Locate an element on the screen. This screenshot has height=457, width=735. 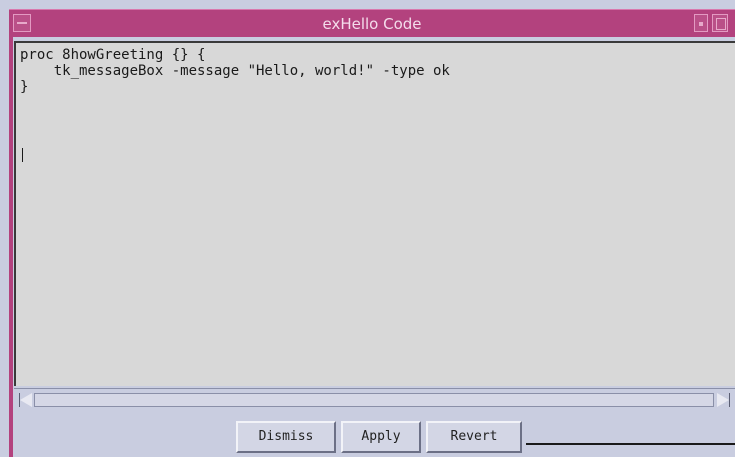
button-bar: Dismiss Apply Revert is located at coordinates (374, 435).